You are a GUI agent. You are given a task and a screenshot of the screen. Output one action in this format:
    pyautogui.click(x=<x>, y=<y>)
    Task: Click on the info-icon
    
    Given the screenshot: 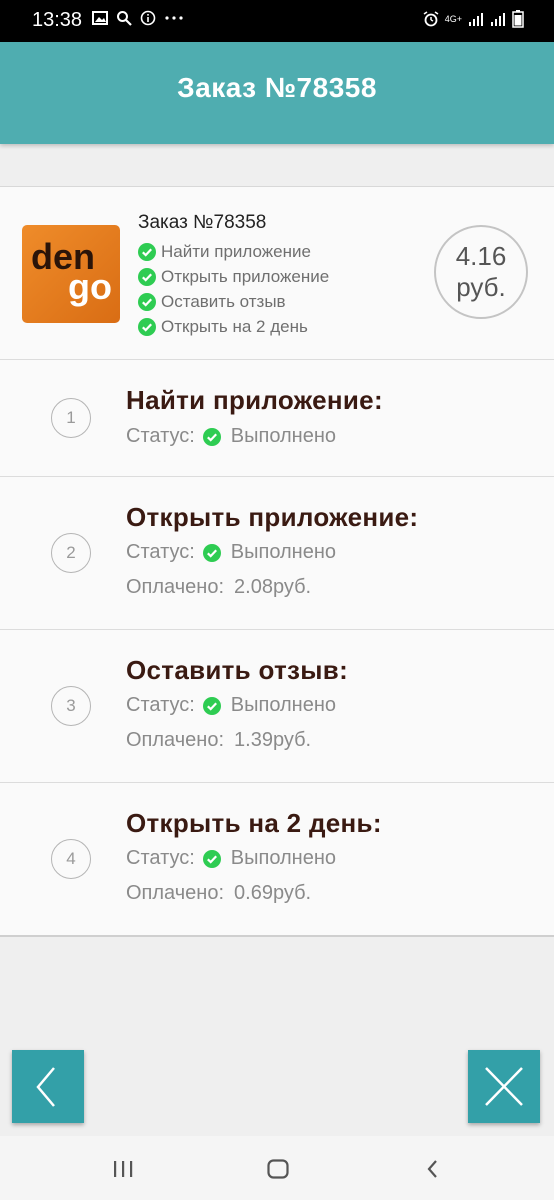 What is the action you would take?
    pyautogui.click(x=148, y=18)
    